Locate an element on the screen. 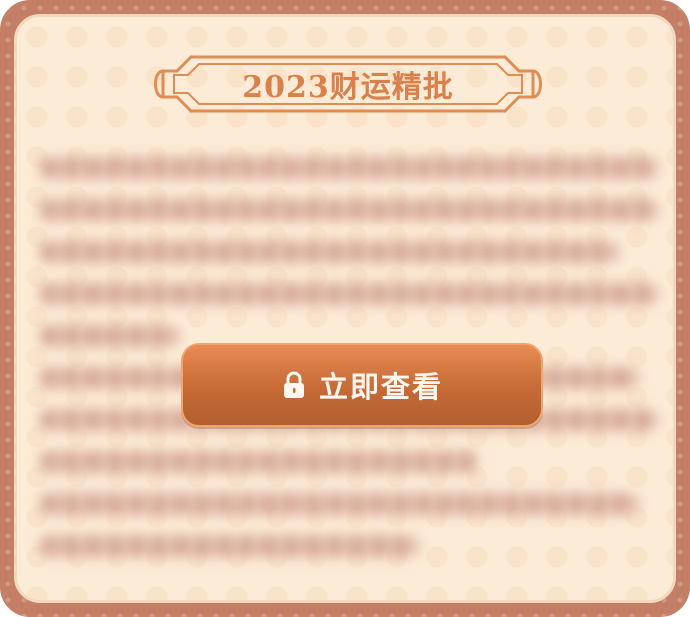  page-title: 2023财运精批 is located at coordinates (348, 87).